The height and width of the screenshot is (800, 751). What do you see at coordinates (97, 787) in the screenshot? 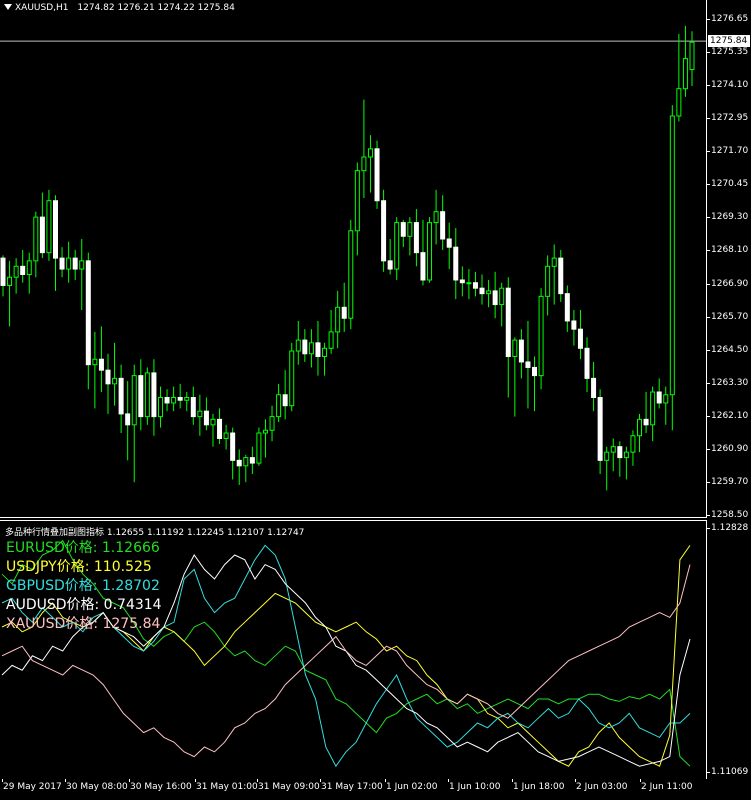
I see `time-axis-label: 30 May 08:00` at bounding box center [97, 787].